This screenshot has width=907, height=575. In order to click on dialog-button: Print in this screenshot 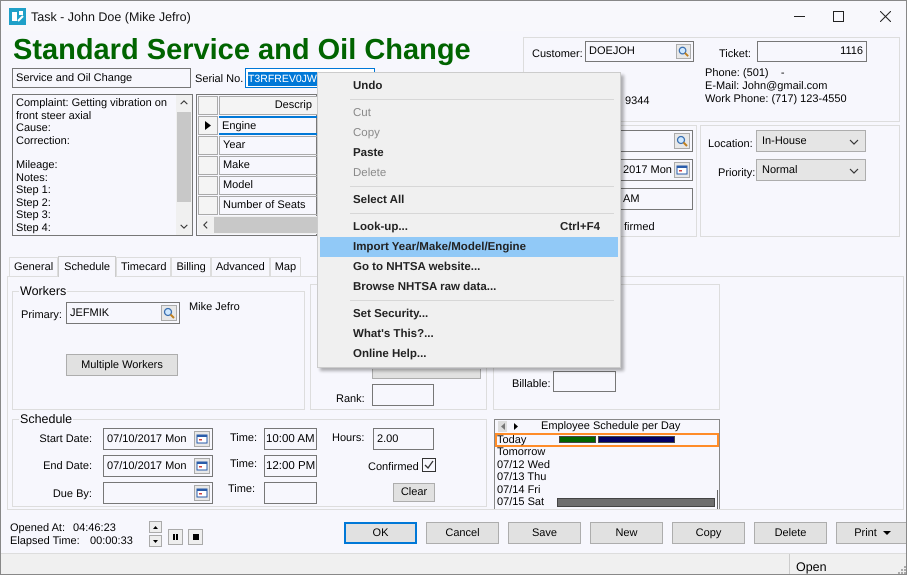, I will do `click(871, 533)`.